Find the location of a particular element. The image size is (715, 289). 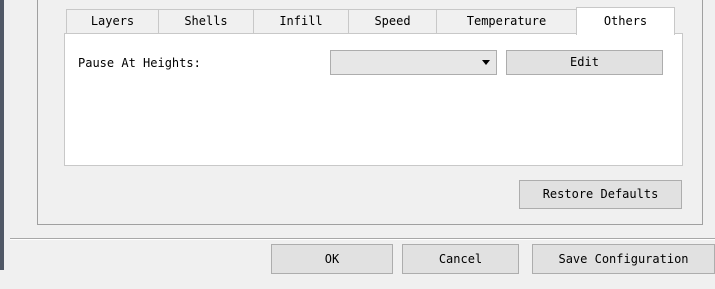

tab-others: Others is located at coordinates (625, 21).